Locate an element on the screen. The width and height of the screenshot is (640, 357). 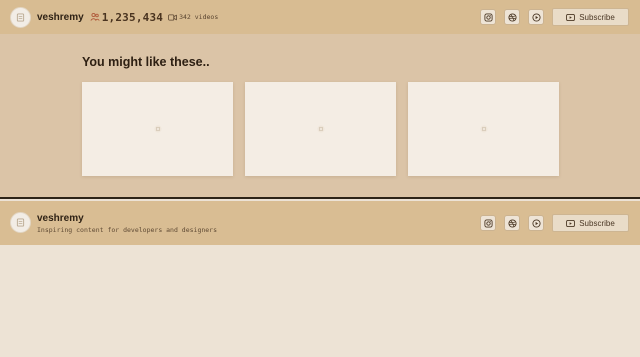
channel-header: veshremy 1,235,434 342 videos Subscribe is located at coordinates (320, 17).